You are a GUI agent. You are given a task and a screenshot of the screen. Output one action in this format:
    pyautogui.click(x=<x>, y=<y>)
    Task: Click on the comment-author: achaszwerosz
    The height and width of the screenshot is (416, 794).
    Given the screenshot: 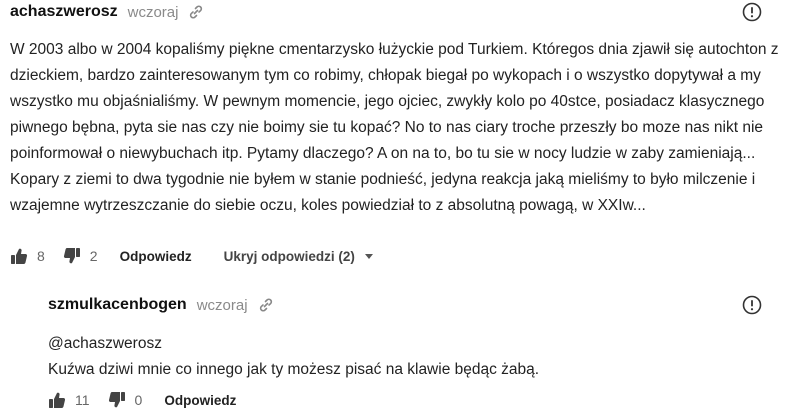 What is the action you would take?
    pyautogui.click(x=64, y=12)
    